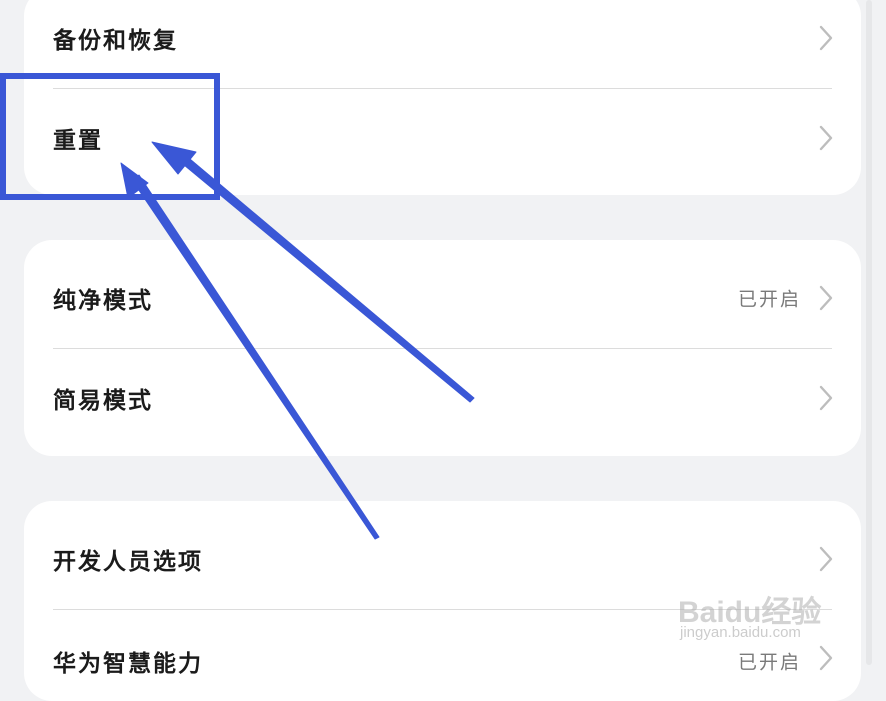 The height and width of the screenshot is (701, 886). What do you see at coordinates (128, 664) in the screenshot?
I see `row-label: 华为智慧能力` at bounding box center [128, 664].